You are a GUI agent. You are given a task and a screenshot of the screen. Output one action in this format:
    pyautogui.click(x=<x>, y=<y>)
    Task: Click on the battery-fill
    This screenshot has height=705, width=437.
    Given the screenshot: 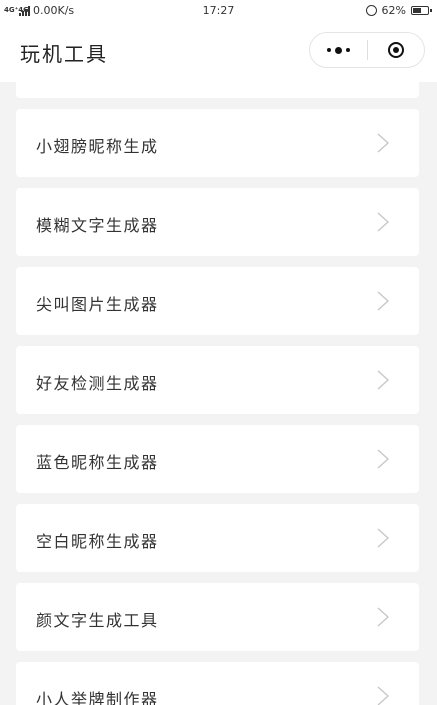 What is the action you would take?
    pyautogui.click(x=417, y=10)
    